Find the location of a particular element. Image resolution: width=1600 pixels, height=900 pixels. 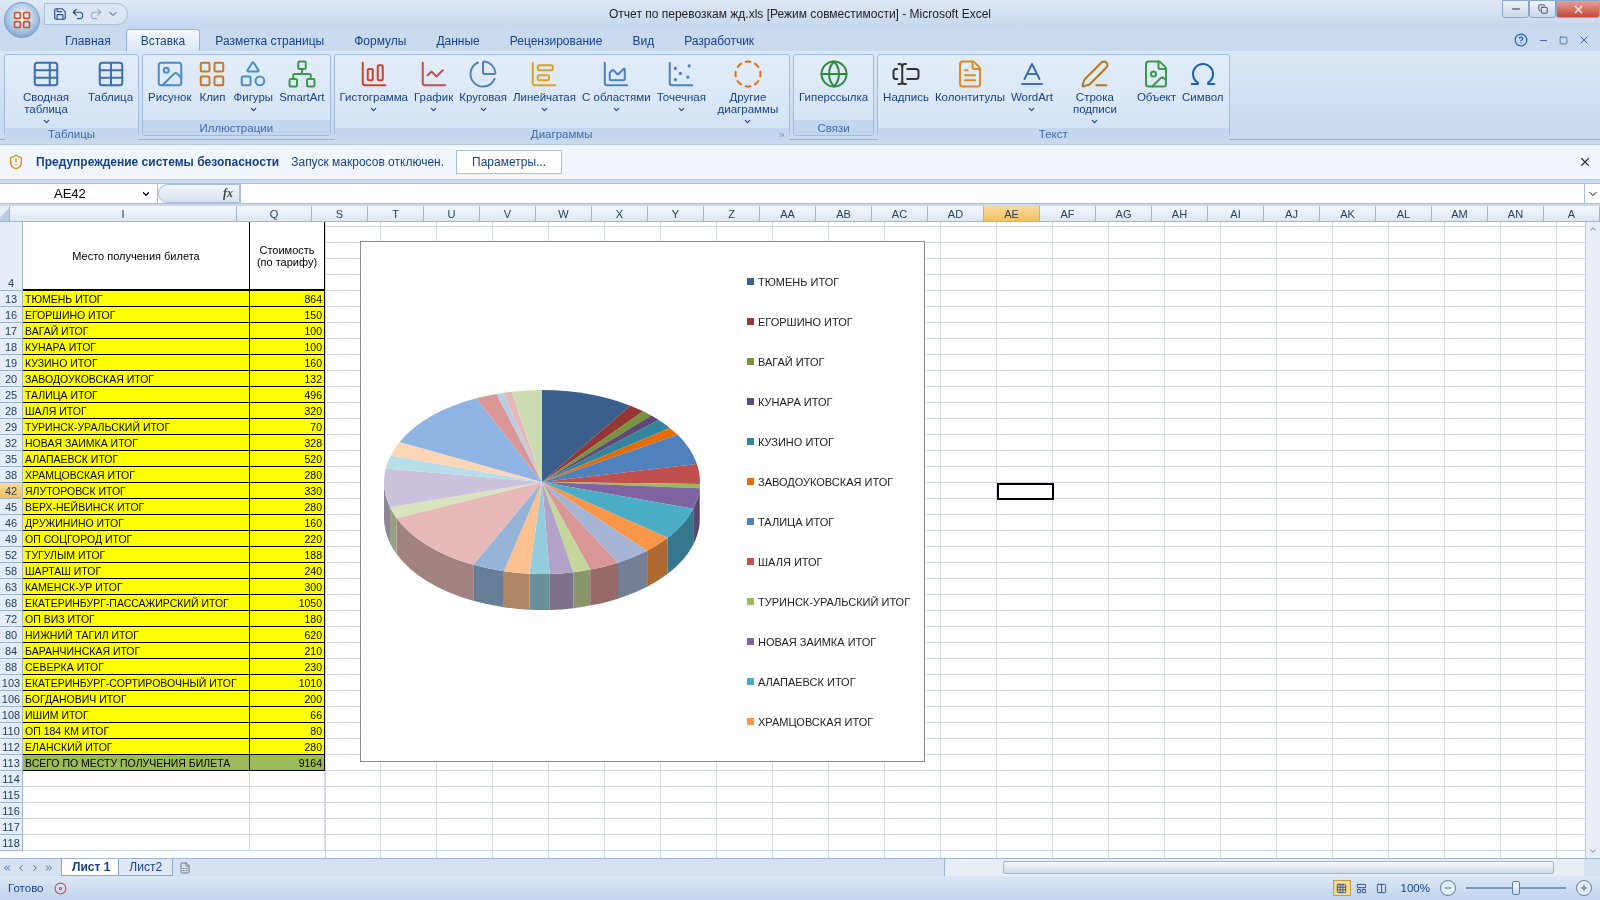

row-header: 80 is located at coordinates (11, 635).